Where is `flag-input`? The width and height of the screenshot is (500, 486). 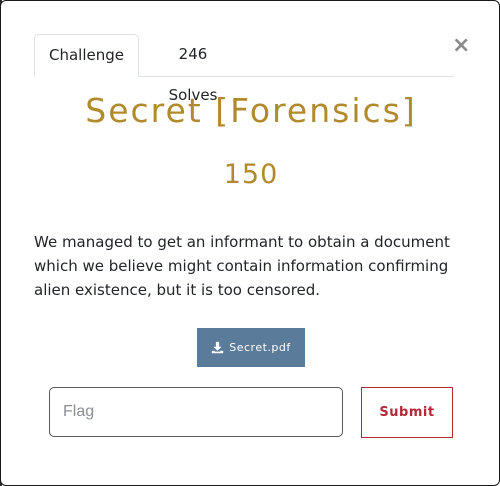 flag-input is located at coordinates (196, 412).